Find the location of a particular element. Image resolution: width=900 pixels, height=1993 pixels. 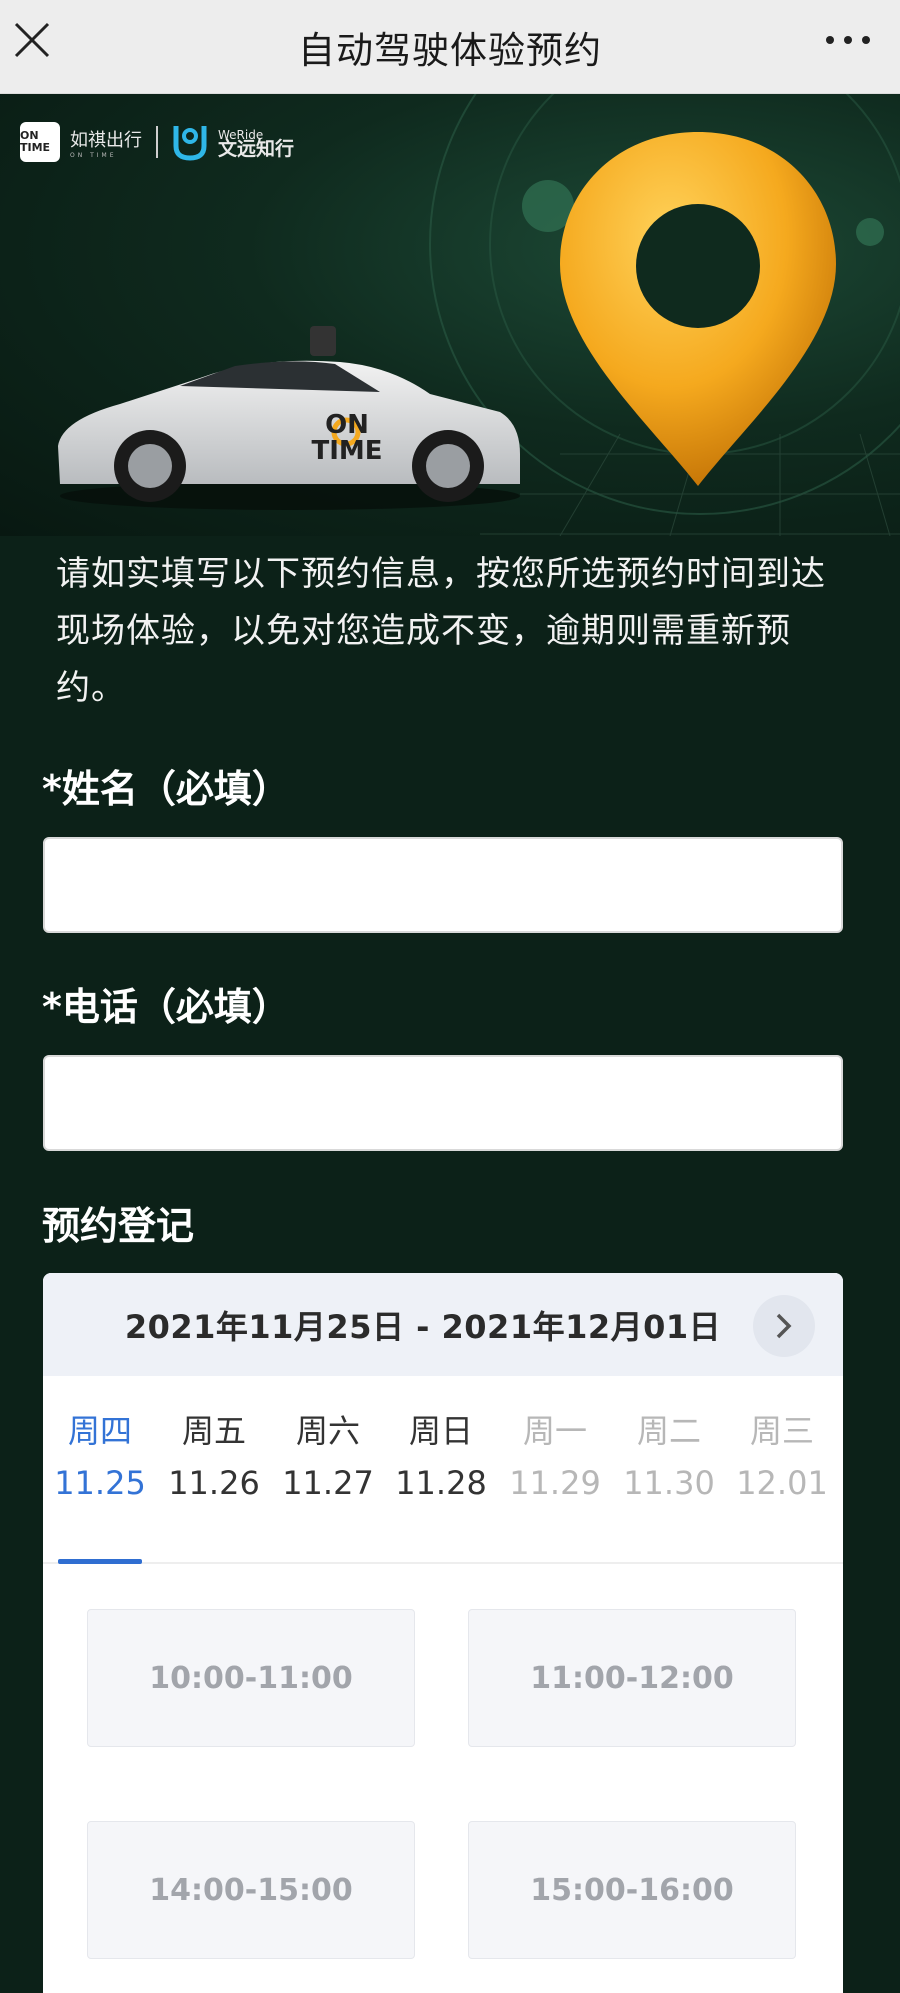

day-date: 11.28 is located at coordinates (441, 1483).